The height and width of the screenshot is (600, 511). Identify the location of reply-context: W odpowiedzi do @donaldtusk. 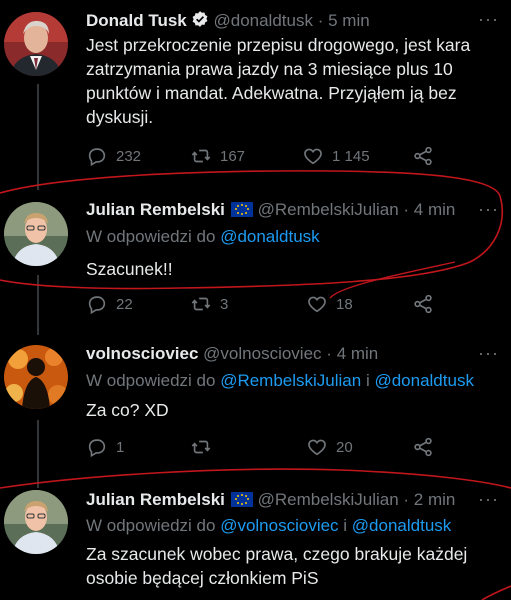
(203, 237).